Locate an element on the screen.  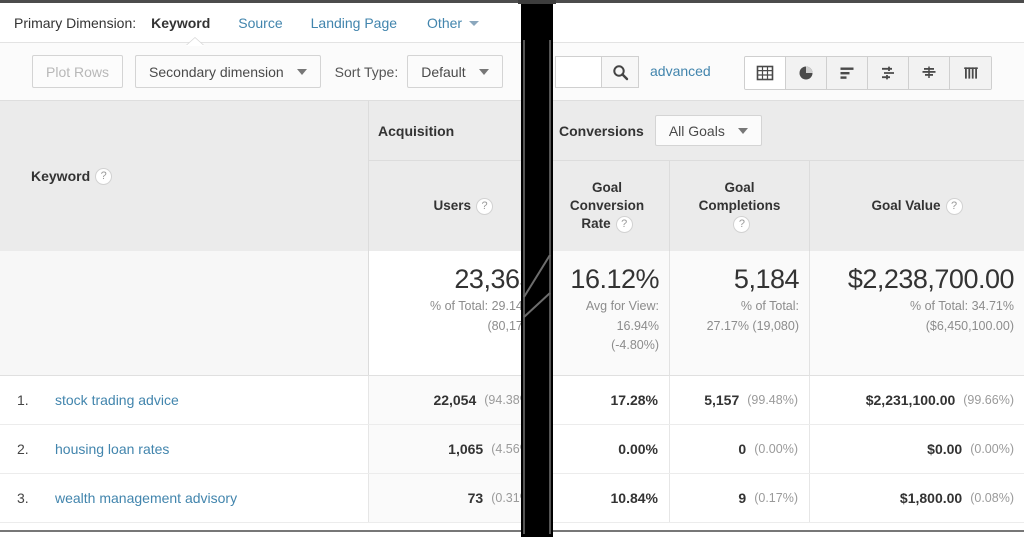
row-gcr-cell: 0.00% is located at coordinates (607, 449).